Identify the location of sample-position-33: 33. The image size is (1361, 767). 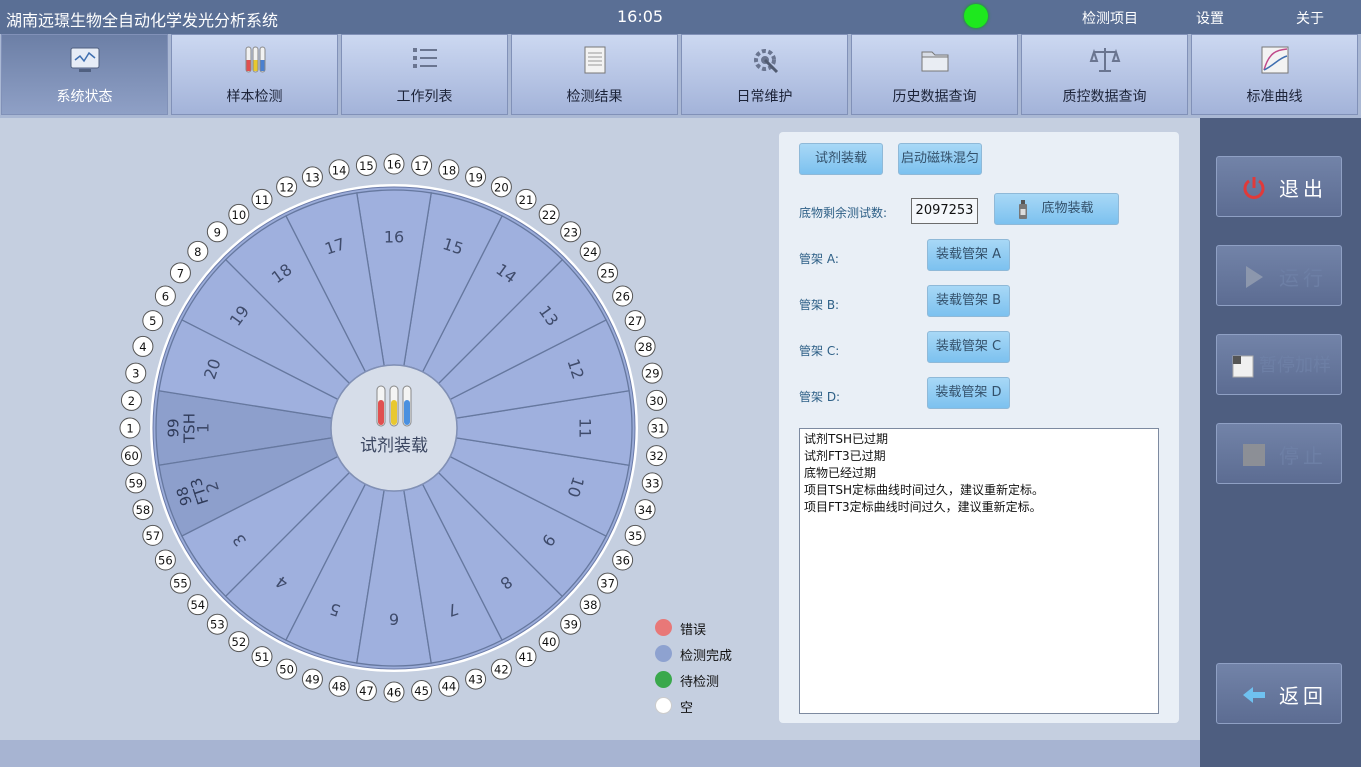
(652, 483).